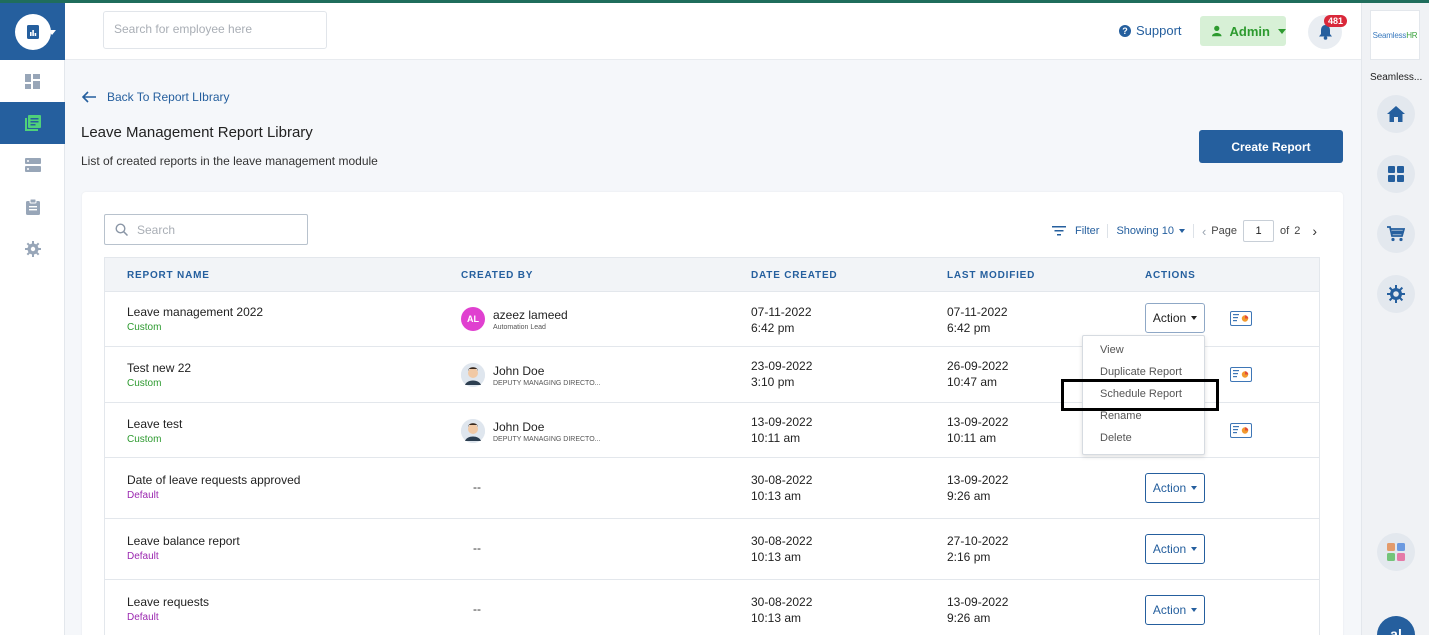 This screenshot has height=635, width=1429. I want to click on menu-item-rename: Rename, so click(1121, 416).